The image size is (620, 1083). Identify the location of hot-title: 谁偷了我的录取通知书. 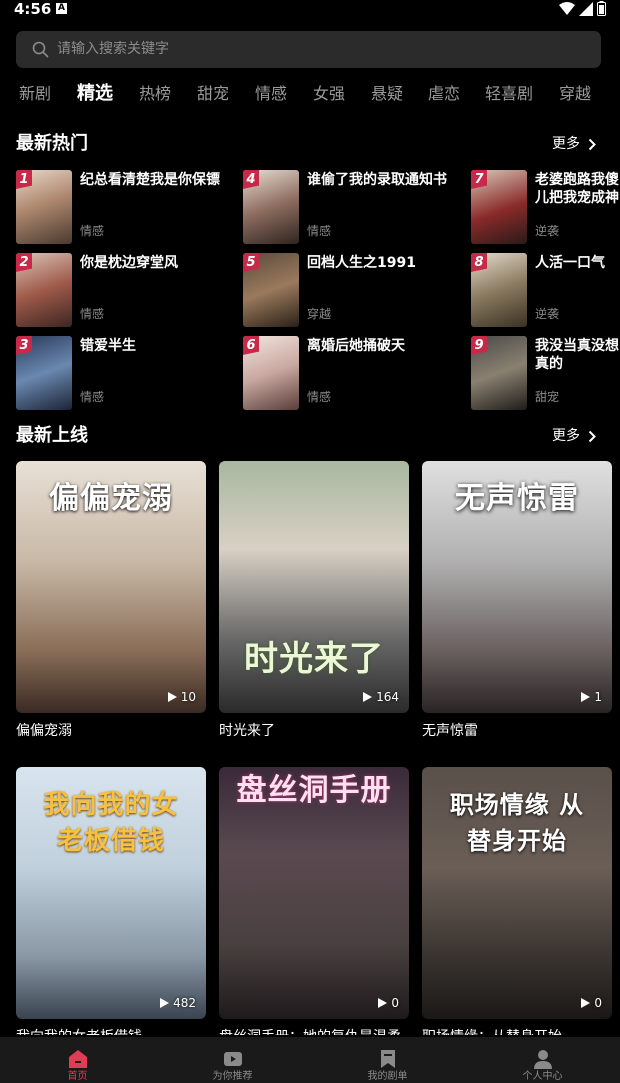
(377, 180).